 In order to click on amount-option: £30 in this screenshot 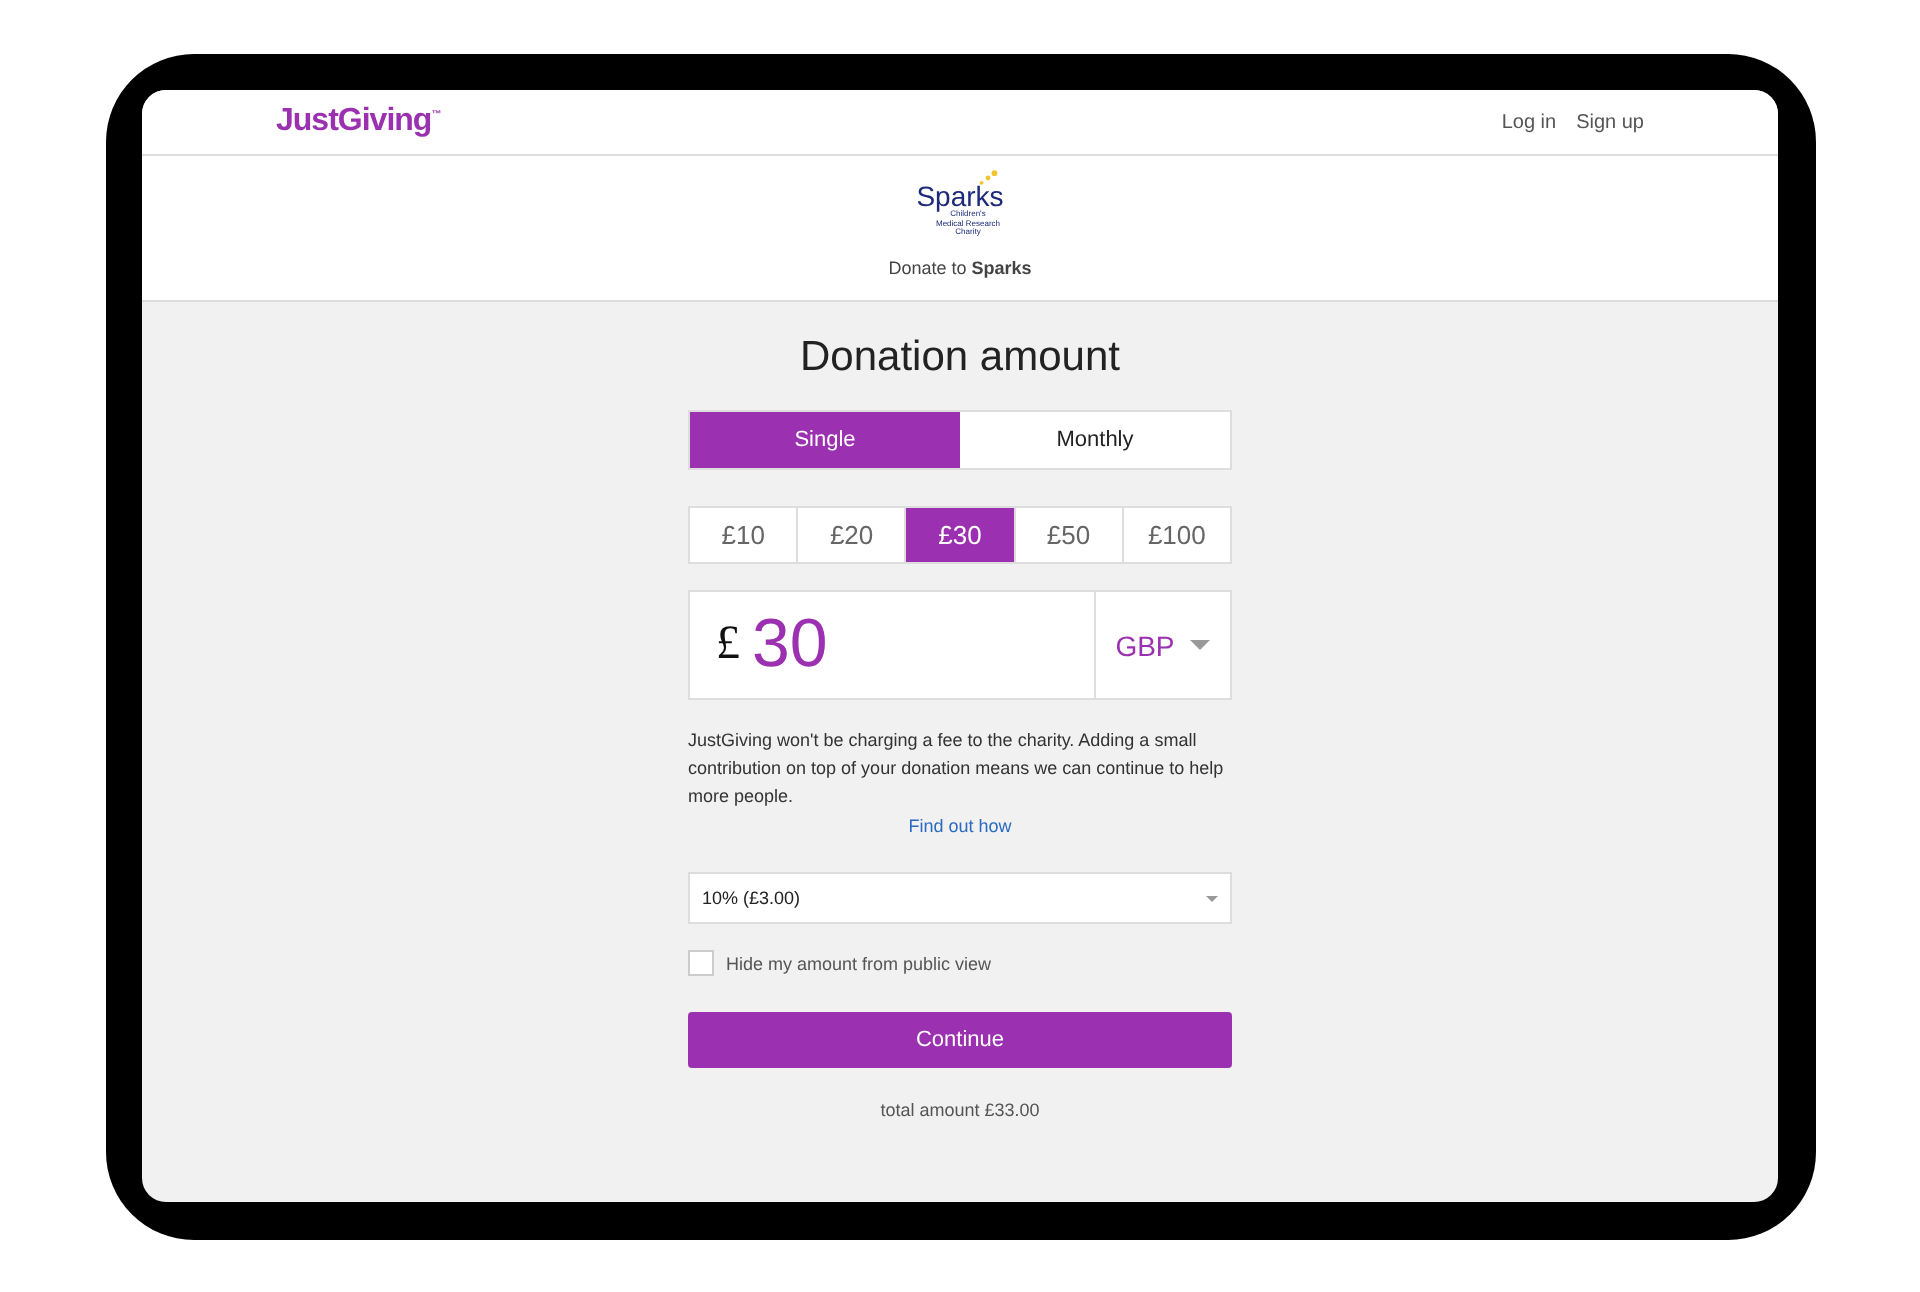, I will do `click(960, 535)`.